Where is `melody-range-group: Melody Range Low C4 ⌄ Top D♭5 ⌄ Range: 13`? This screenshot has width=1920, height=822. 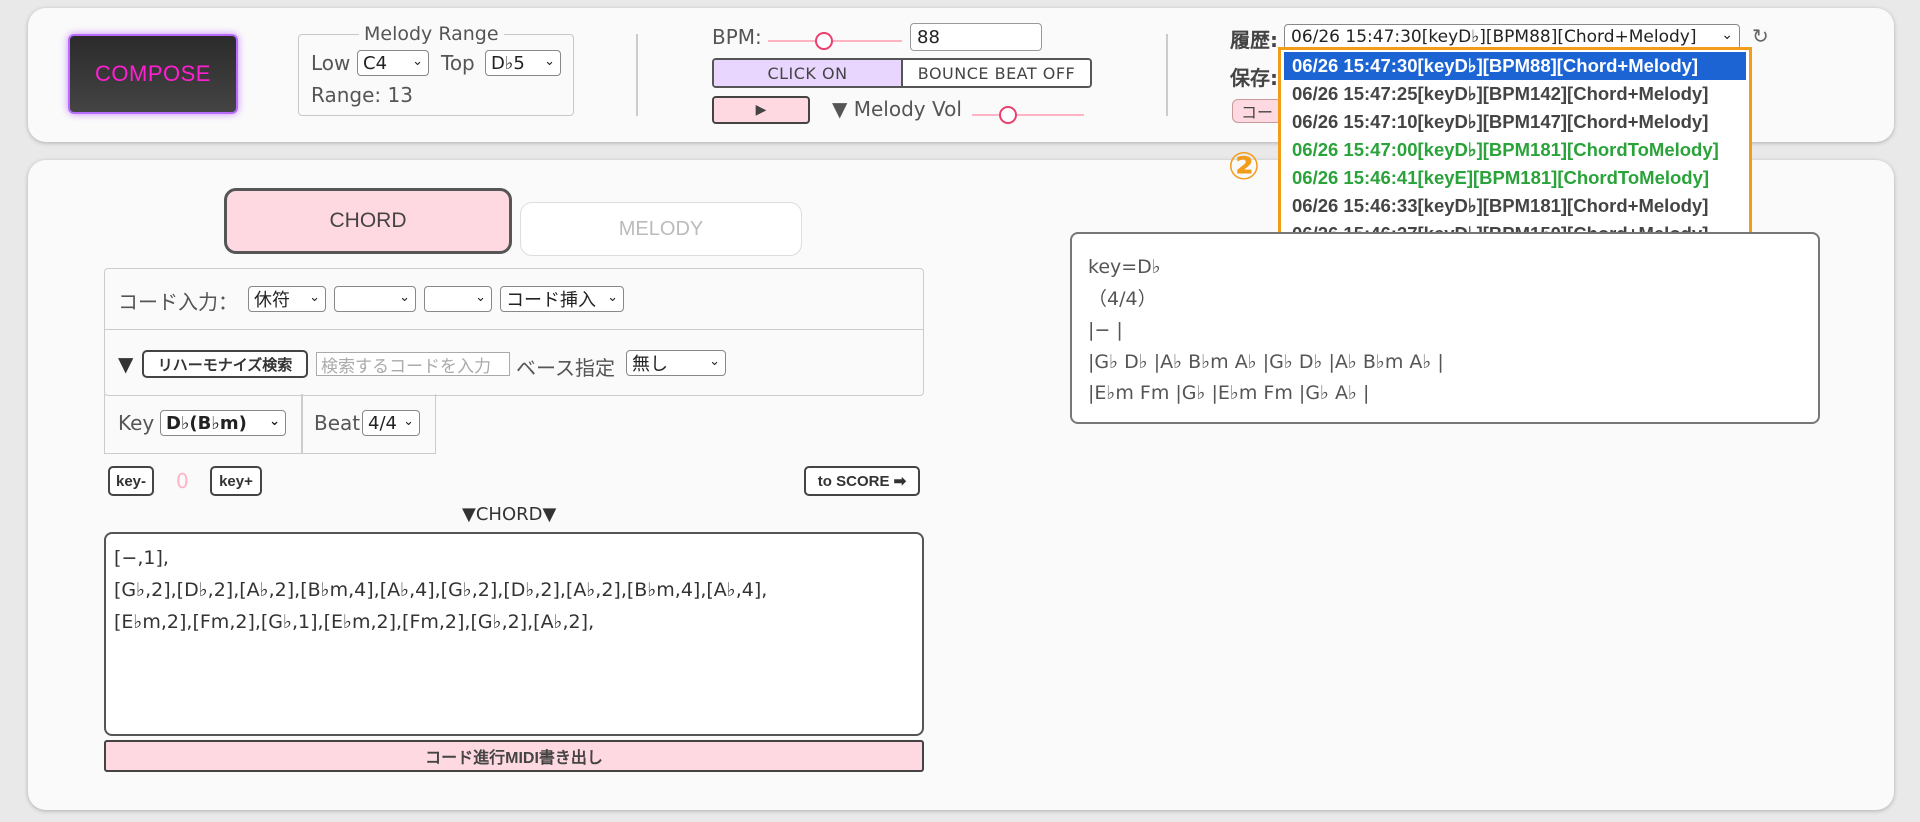 melody-range-group: Melody Range Low C4 ⌄ Top D♭5 ⌄ Range: 13 is located at coordinates (436, 69).